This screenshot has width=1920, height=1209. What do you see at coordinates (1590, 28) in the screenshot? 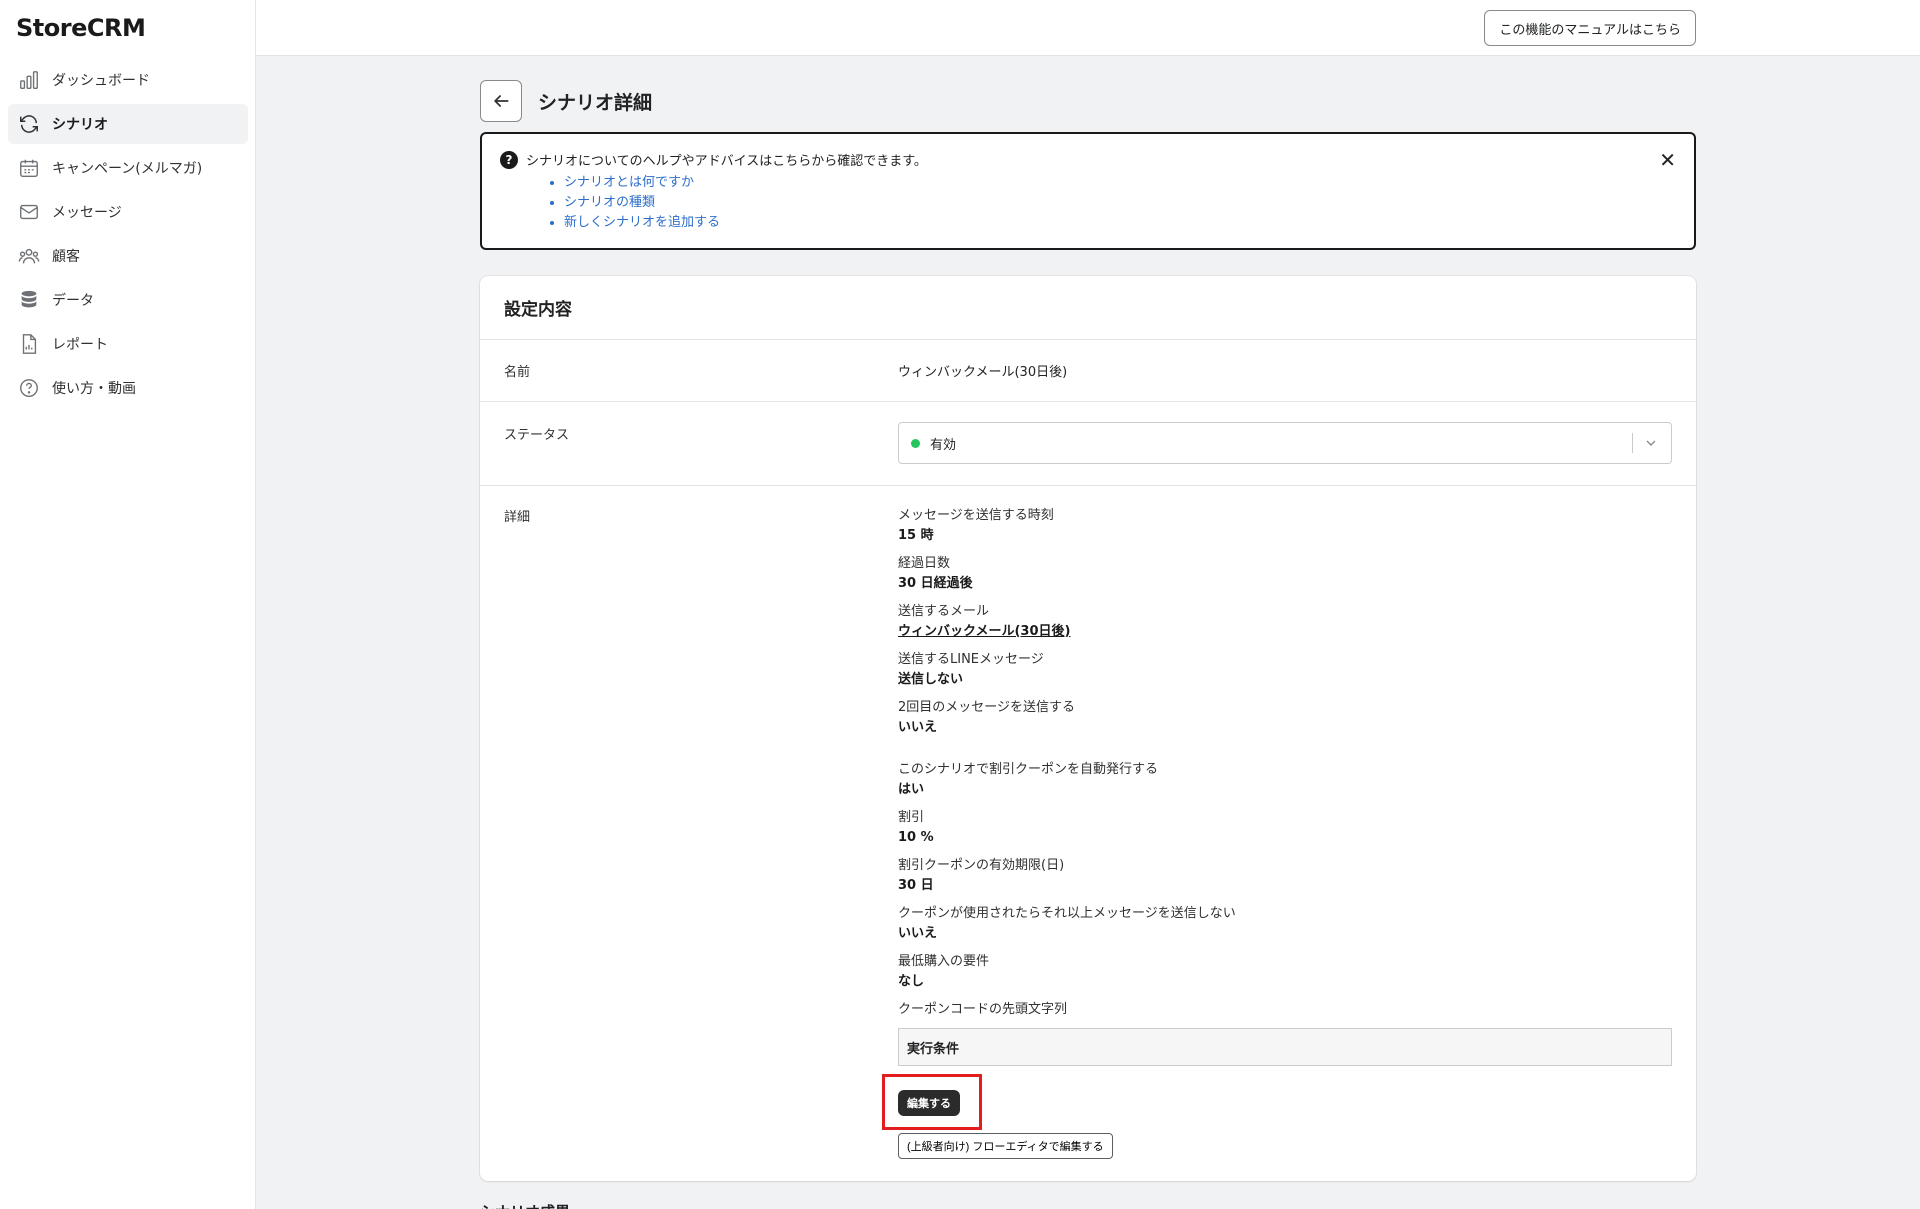
I see `manual-button: この機能のマニュアルはこちら` at bounding box center [1590, 28].